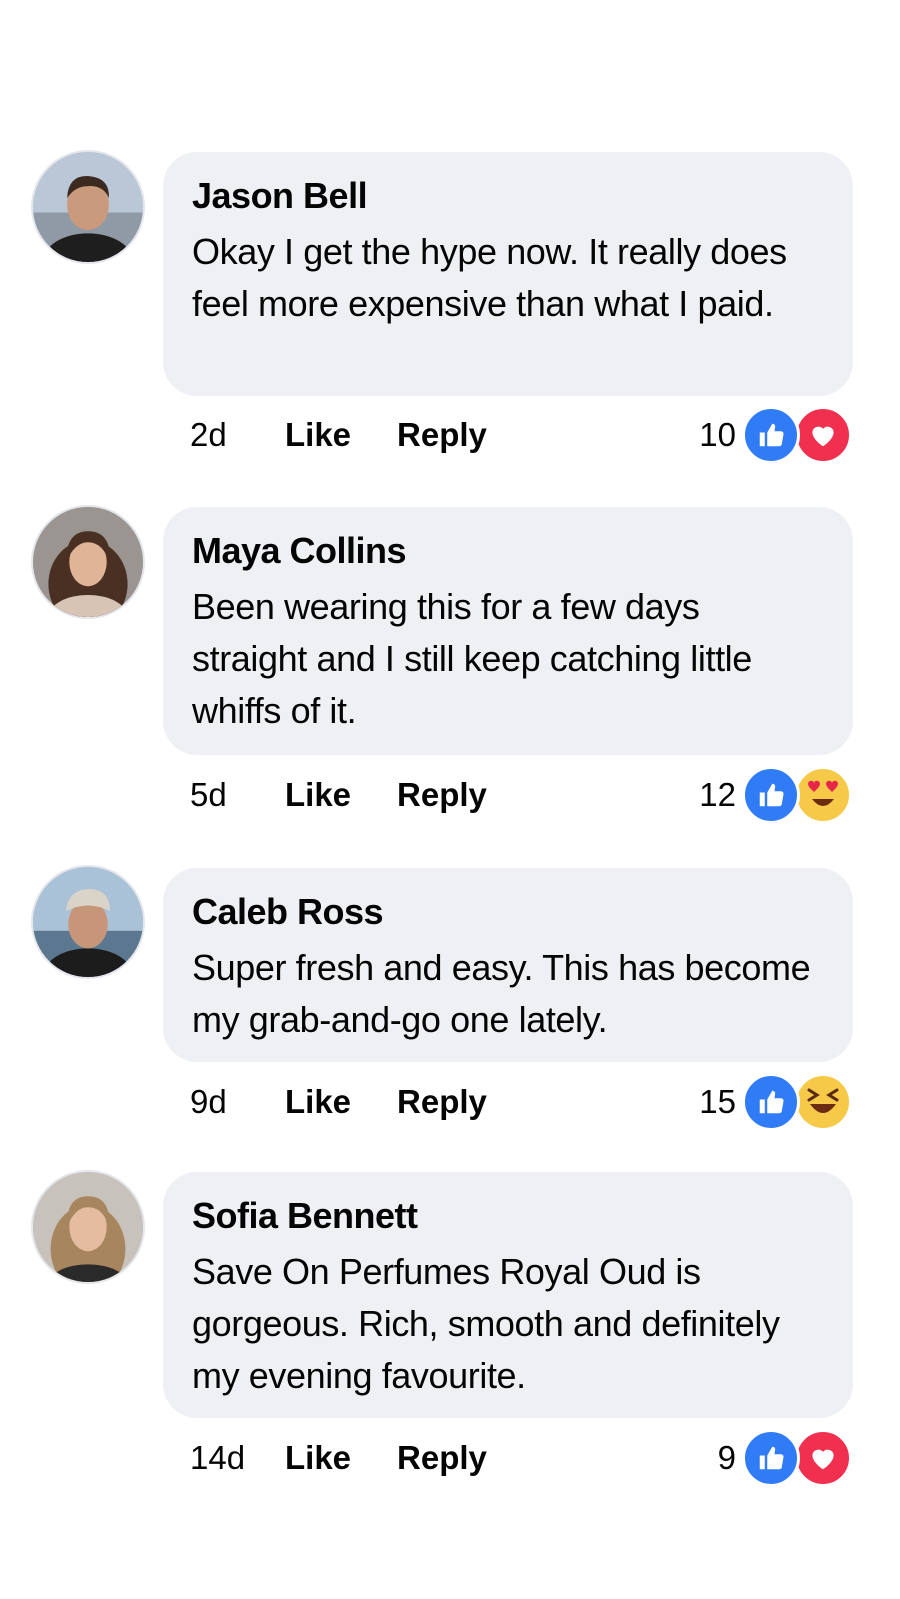  What do you see at coordinates (521, 1102) in the screenshot?
I see `comment-meta: 9d Like Reply 15` at bounding box center [521, 1102].